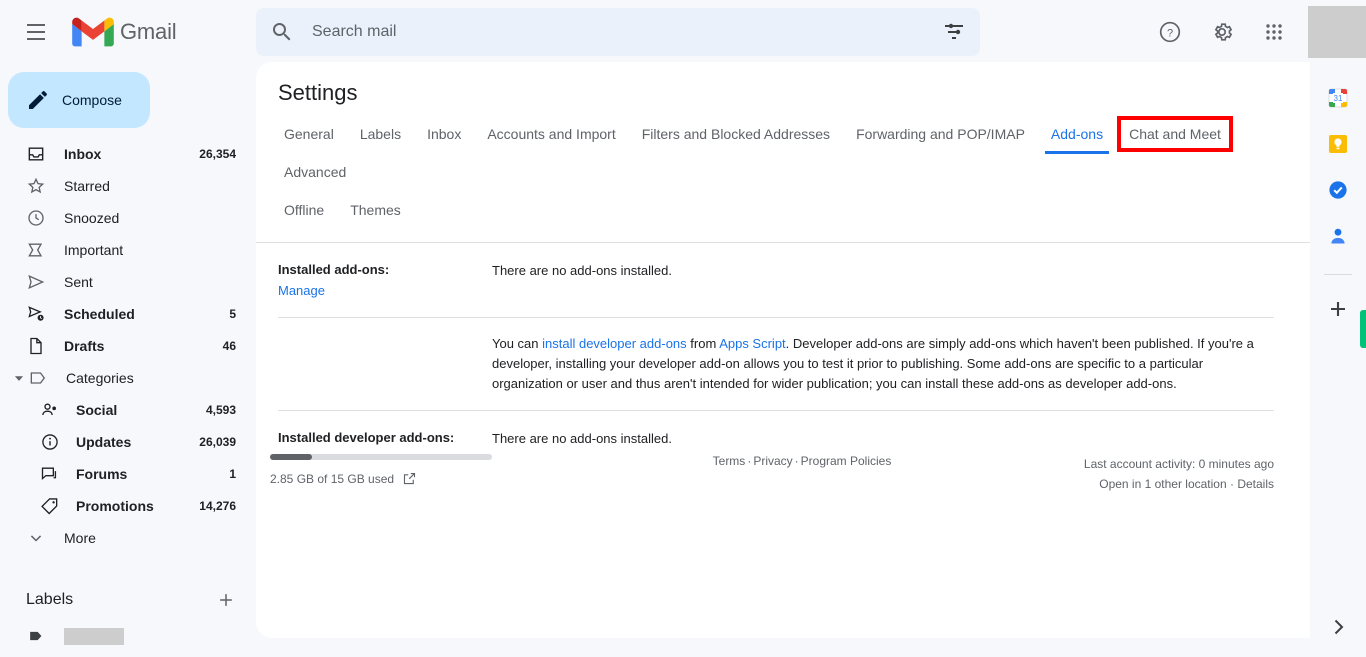  I want to click on send-icon, so click(36, 282).